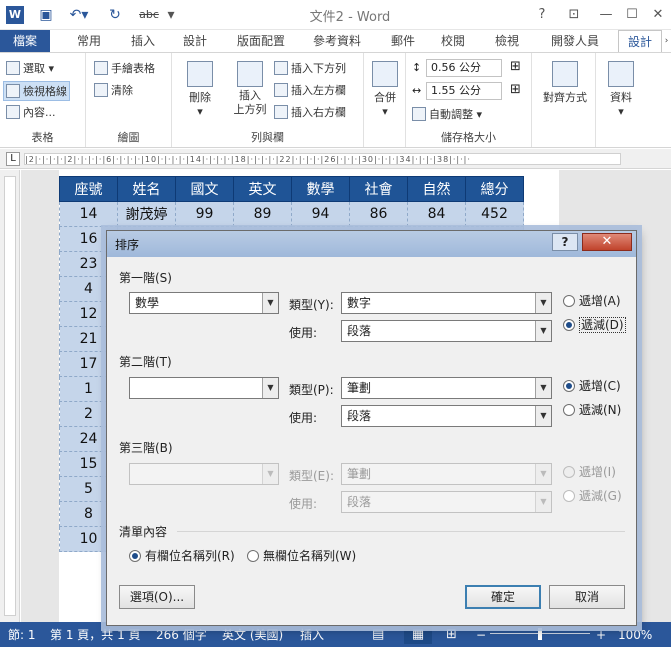 This screenshot has width=671, height=647. Describe the element at coordinates (446, 303) in the screenshot. I see `level1-type-select: 數字 ▼` at that location.